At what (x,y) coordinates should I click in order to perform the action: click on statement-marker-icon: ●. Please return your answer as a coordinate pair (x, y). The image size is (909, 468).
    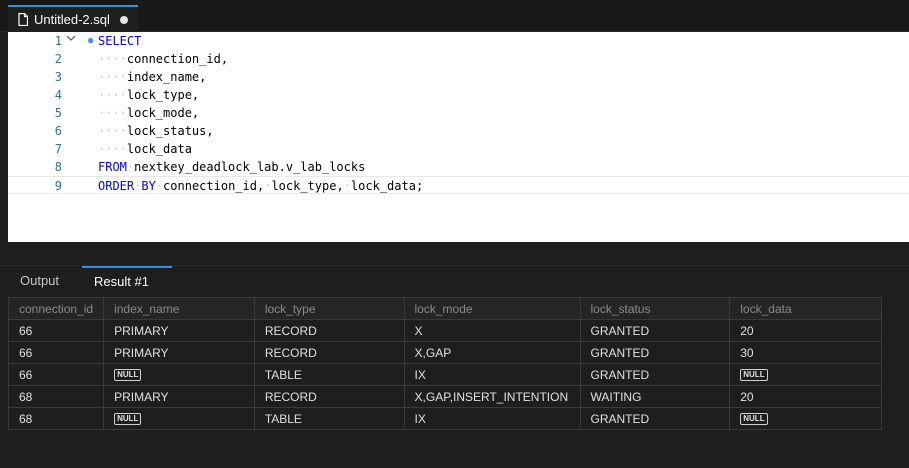
    Looking at the image, I should click on (91, 41).